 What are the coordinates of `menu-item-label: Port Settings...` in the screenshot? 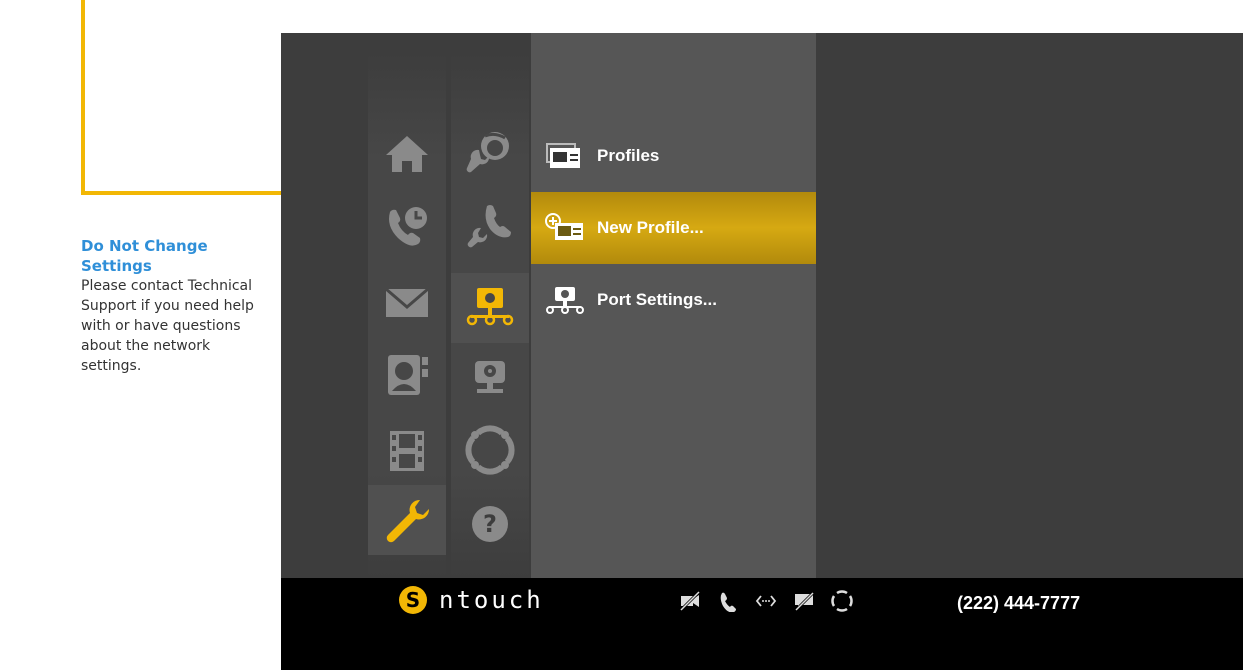 It's located at (657, 299).